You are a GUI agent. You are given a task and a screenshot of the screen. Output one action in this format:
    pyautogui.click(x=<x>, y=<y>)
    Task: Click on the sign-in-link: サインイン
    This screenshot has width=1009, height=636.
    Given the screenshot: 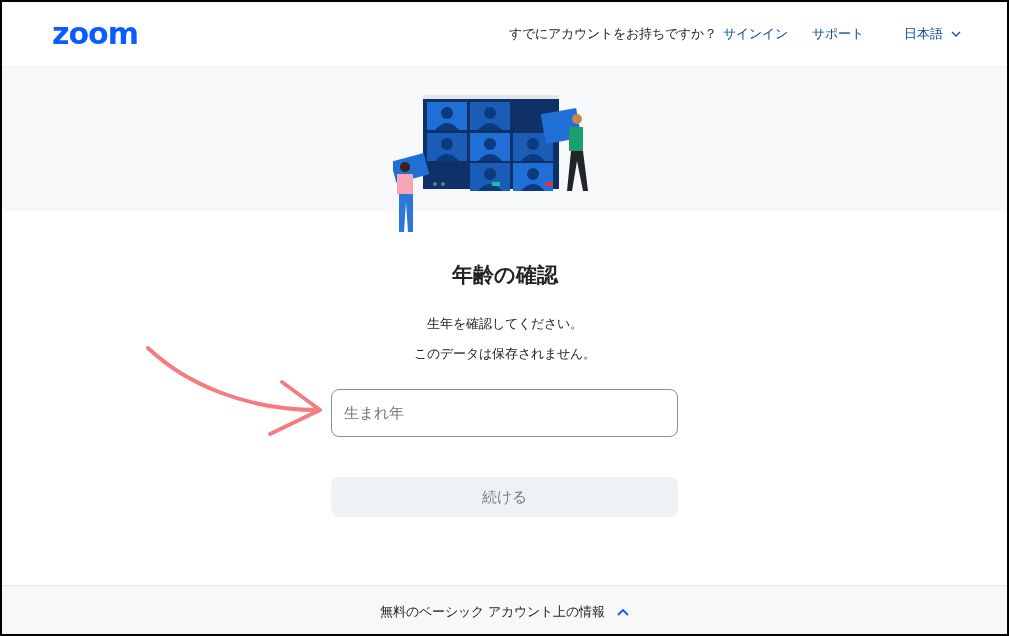 What is the action you would take?
    pyautogui.click(x=755, y=34)
    